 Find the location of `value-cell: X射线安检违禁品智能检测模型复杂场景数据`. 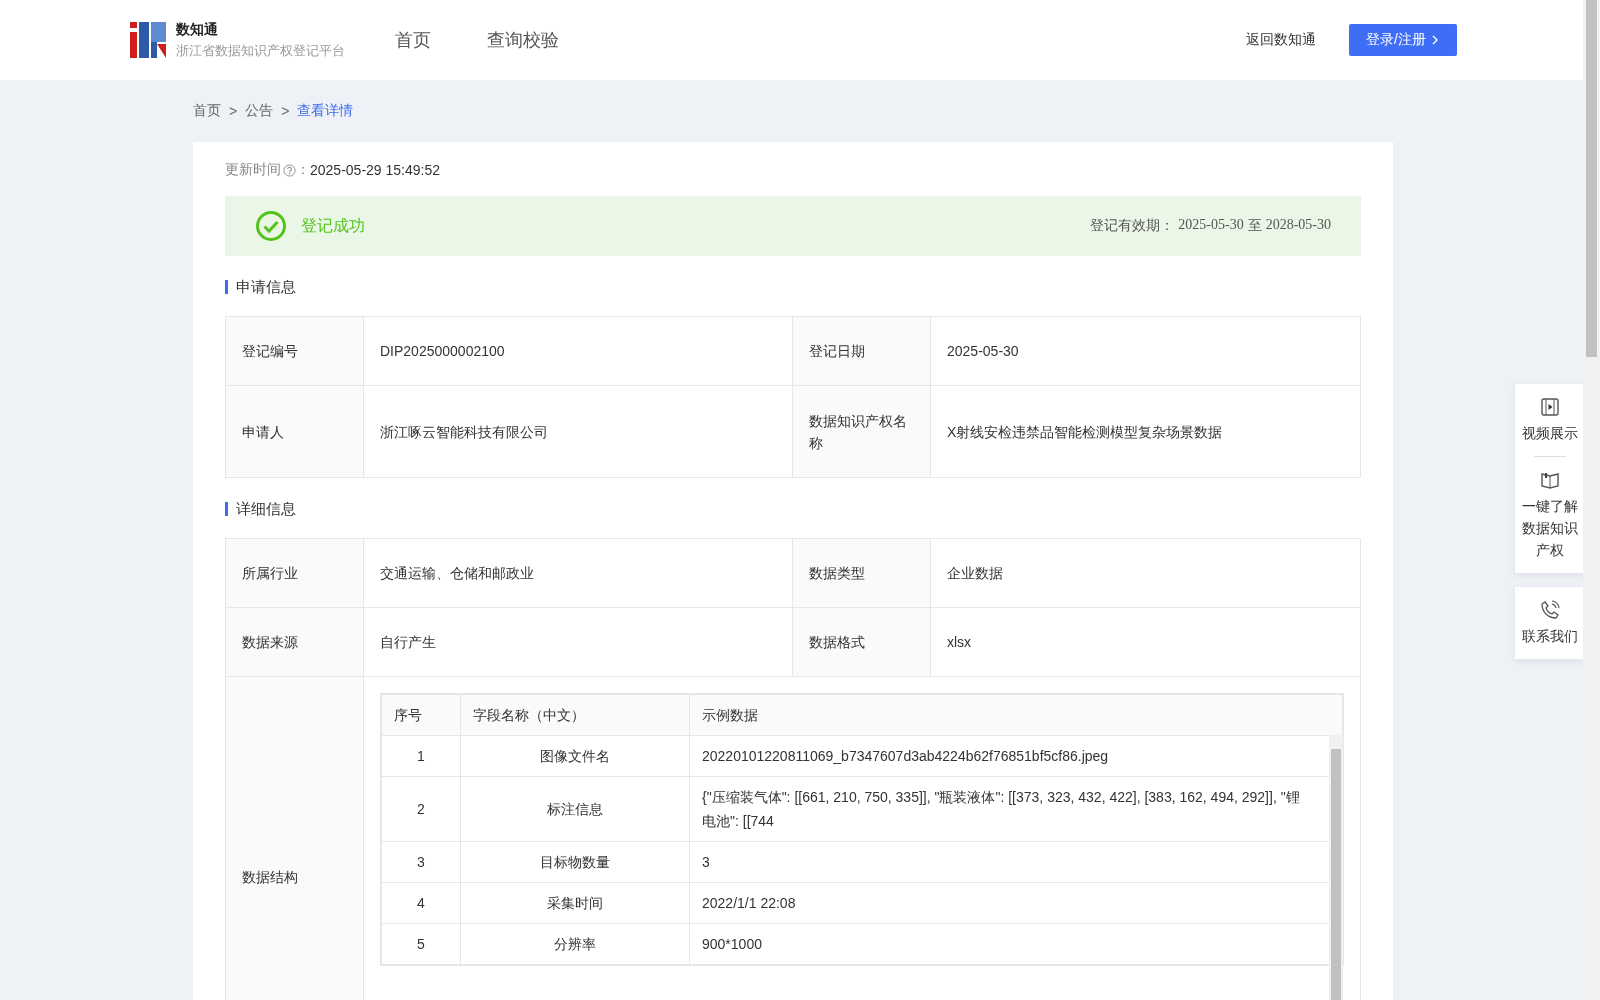

value-cell: X射线安检违禁品智能检测模型复杂场景数据 is located at coordinates (1145, 431).